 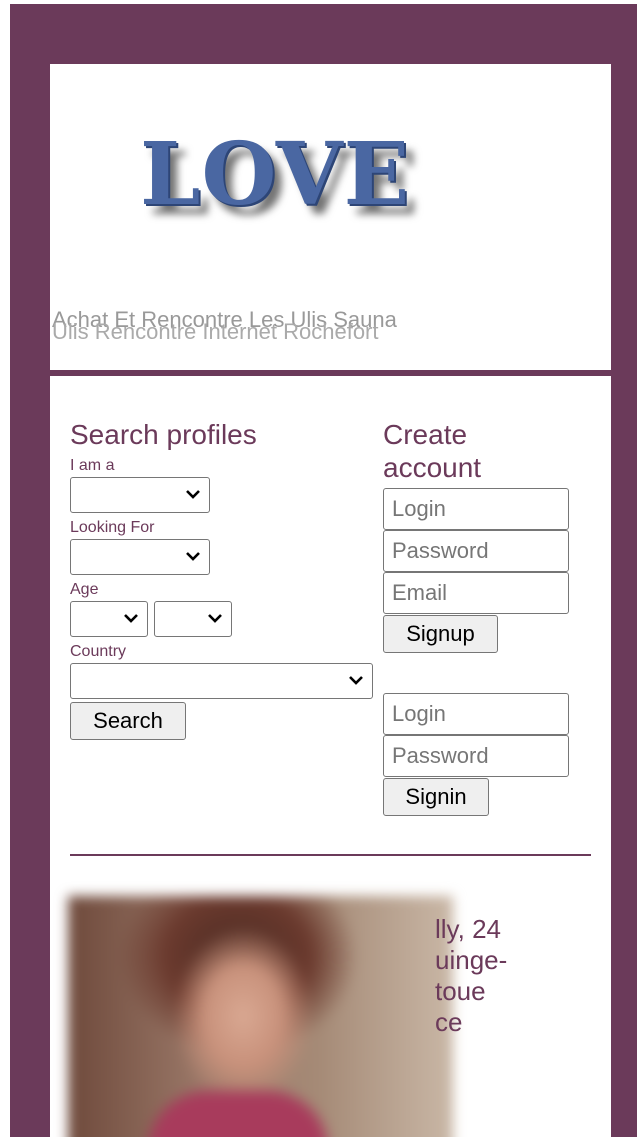 What do you see at coordinates (471, 960) in the screenshot?
I see `profile-line-2: uinge-` at bounding box center [471, 960].